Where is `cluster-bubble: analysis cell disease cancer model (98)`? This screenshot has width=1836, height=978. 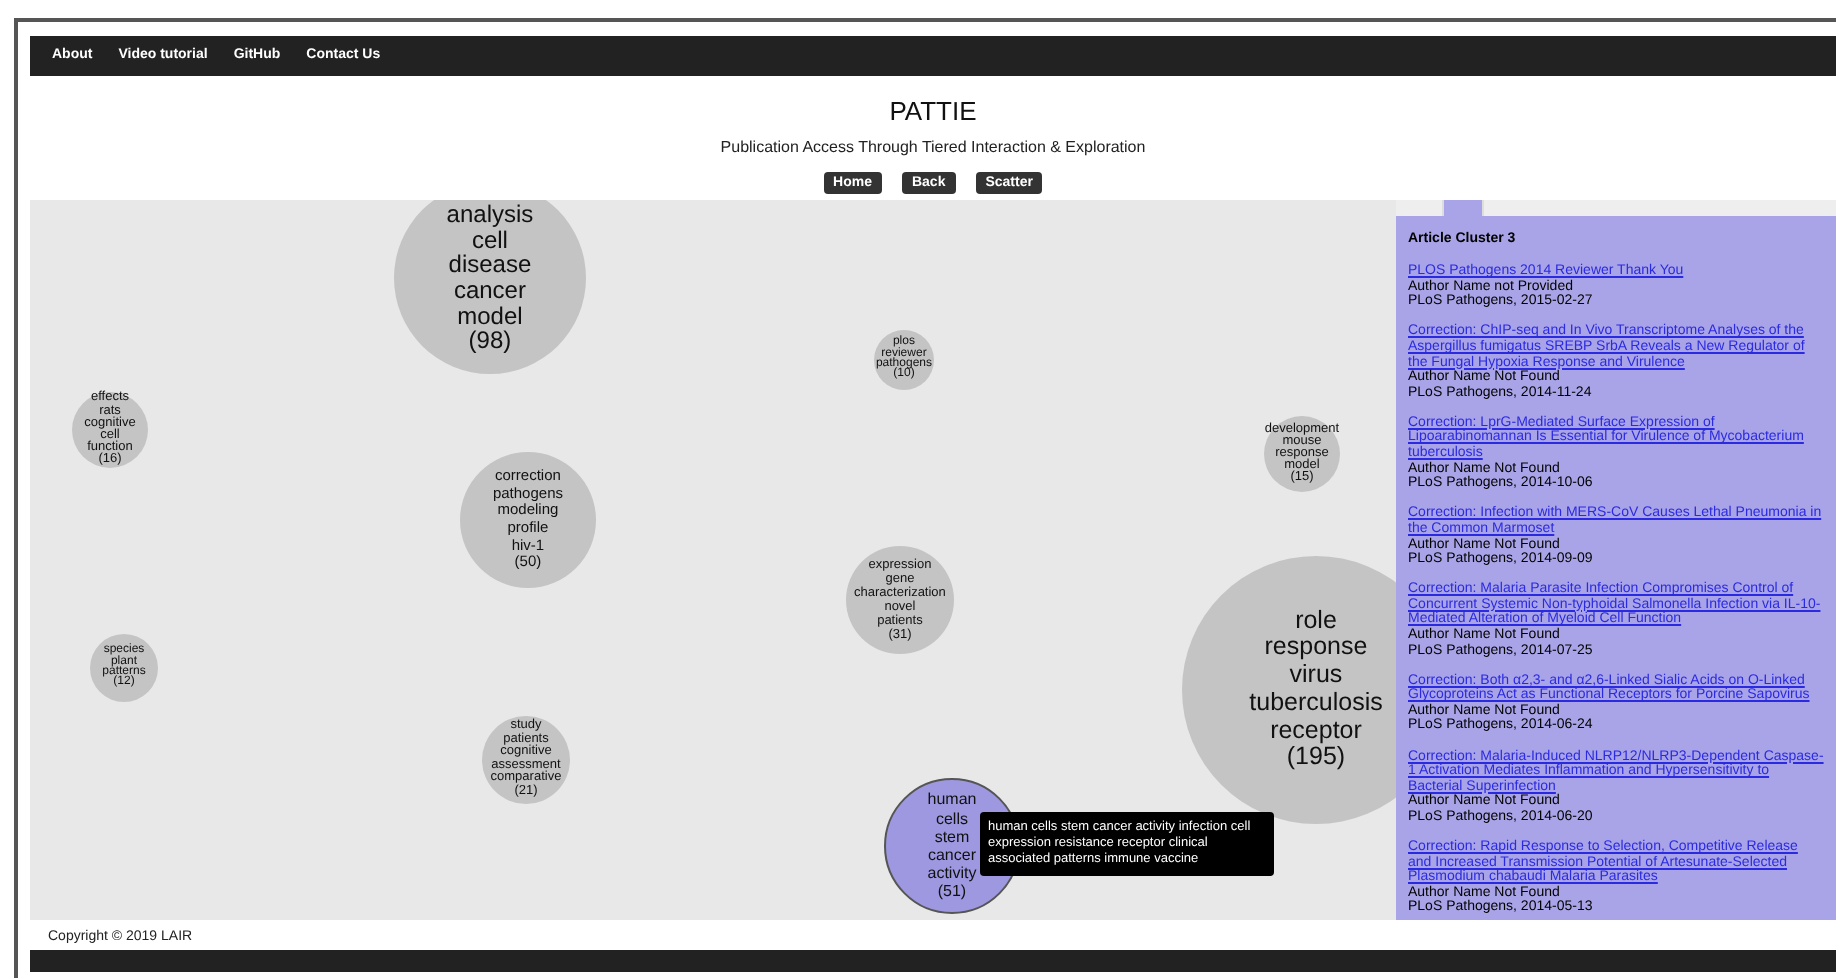 cluster-bubble: analysis cell disease cancer model (98) is located at coordinates (489, 287).